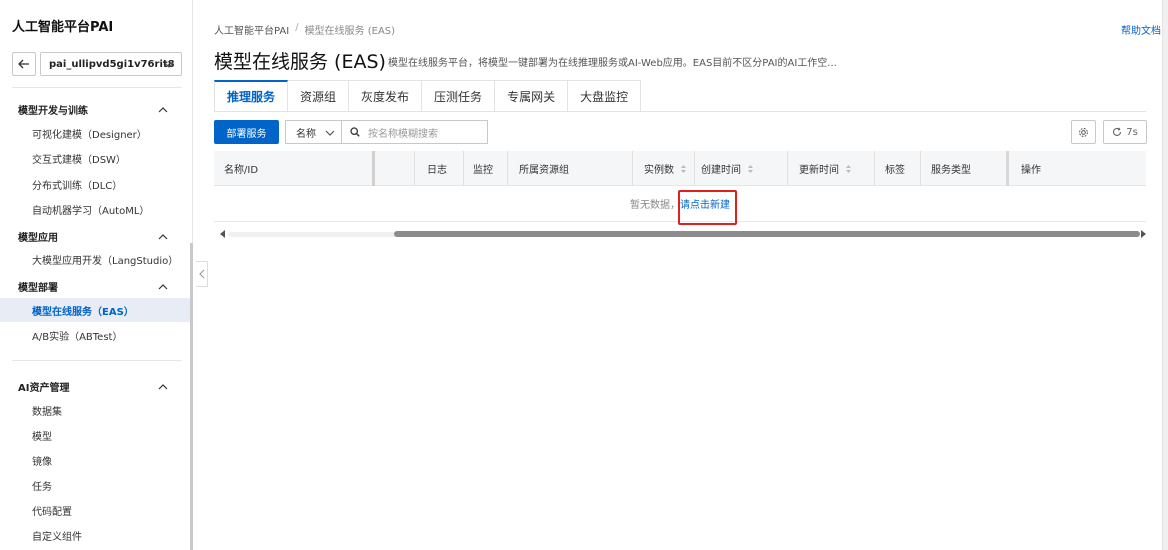  What do you see at coordinates (251, 29) in the screenshot?
I see `breadcrumb-root: 人工智能平台PAI` at bounding box center [251, 29].